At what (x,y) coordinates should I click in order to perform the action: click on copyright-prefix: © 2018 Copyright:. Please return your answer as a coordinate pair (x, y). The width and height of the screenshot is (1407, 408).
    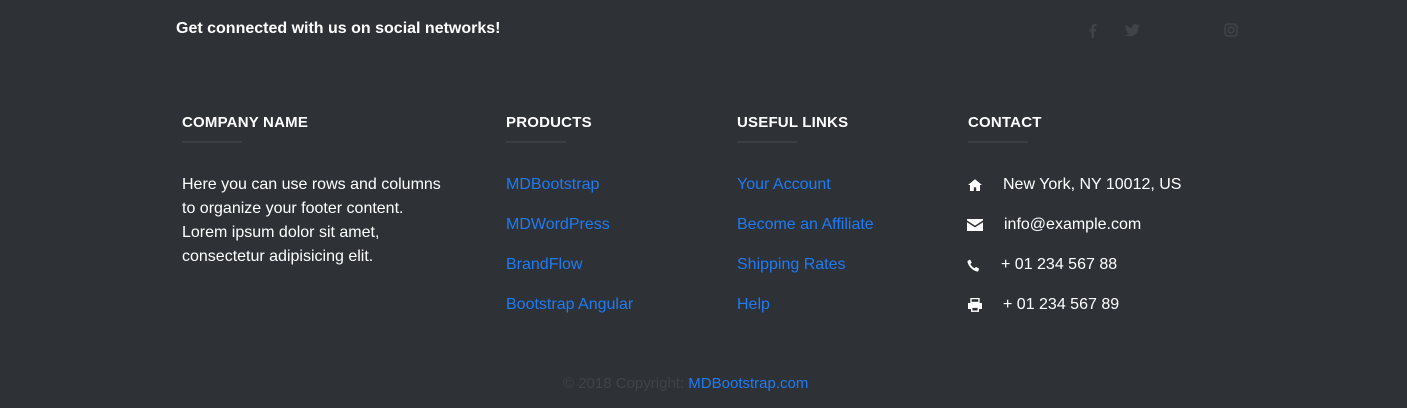
    Looking at the image, I should click on (624, 383).